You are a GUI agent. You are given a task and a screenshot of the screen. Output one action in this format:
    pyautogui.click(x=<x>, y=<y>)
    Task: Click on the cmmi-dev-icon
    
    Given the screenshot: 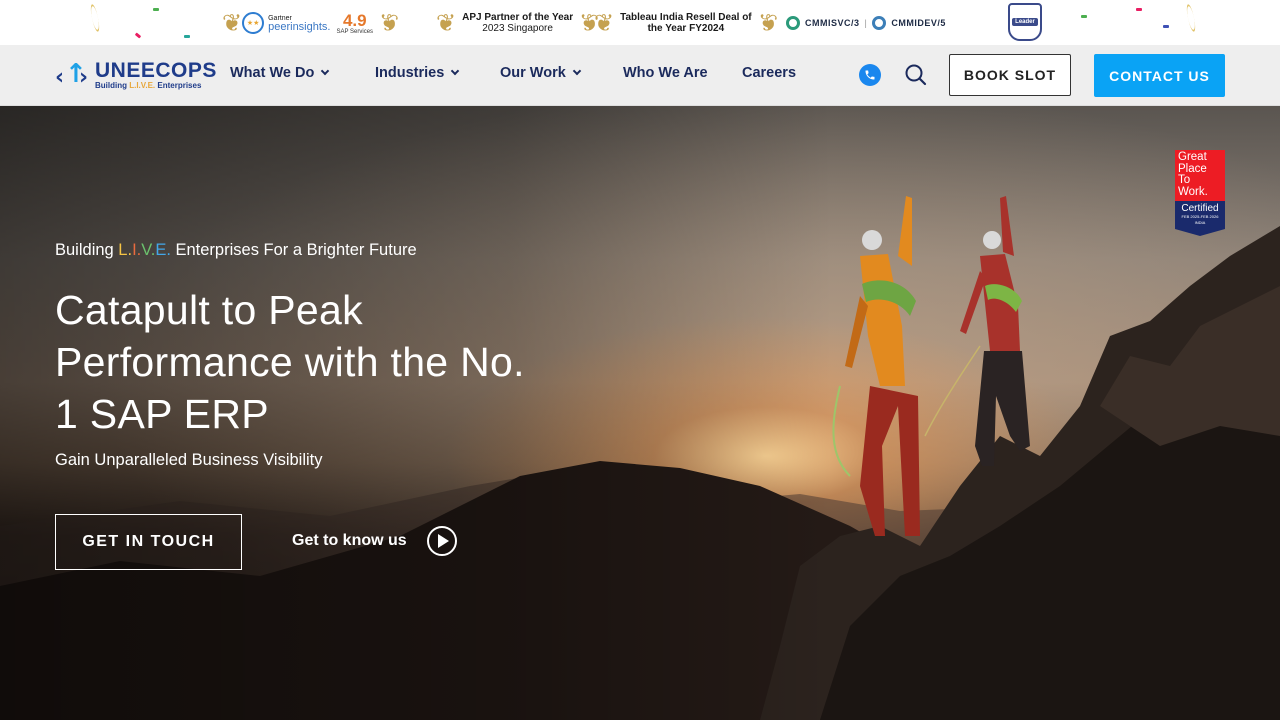 What is the action you would take?
    pyautogui.click(x=879, y=23)
    